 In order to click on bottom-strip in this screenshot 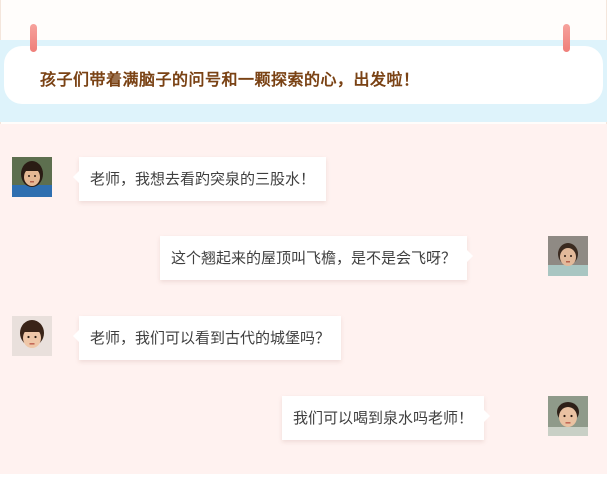, I will do `click(303, 479)`.